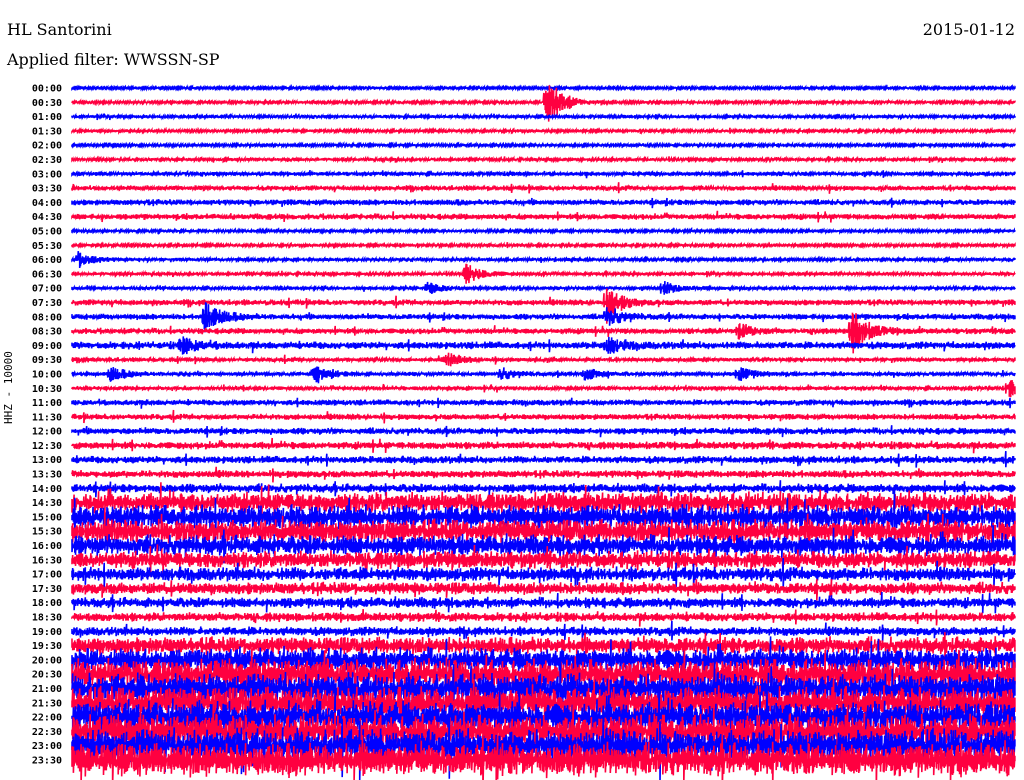 The image size is (1024, 780). I want to click on time-tick-label: 22:30, so click(47, 732).